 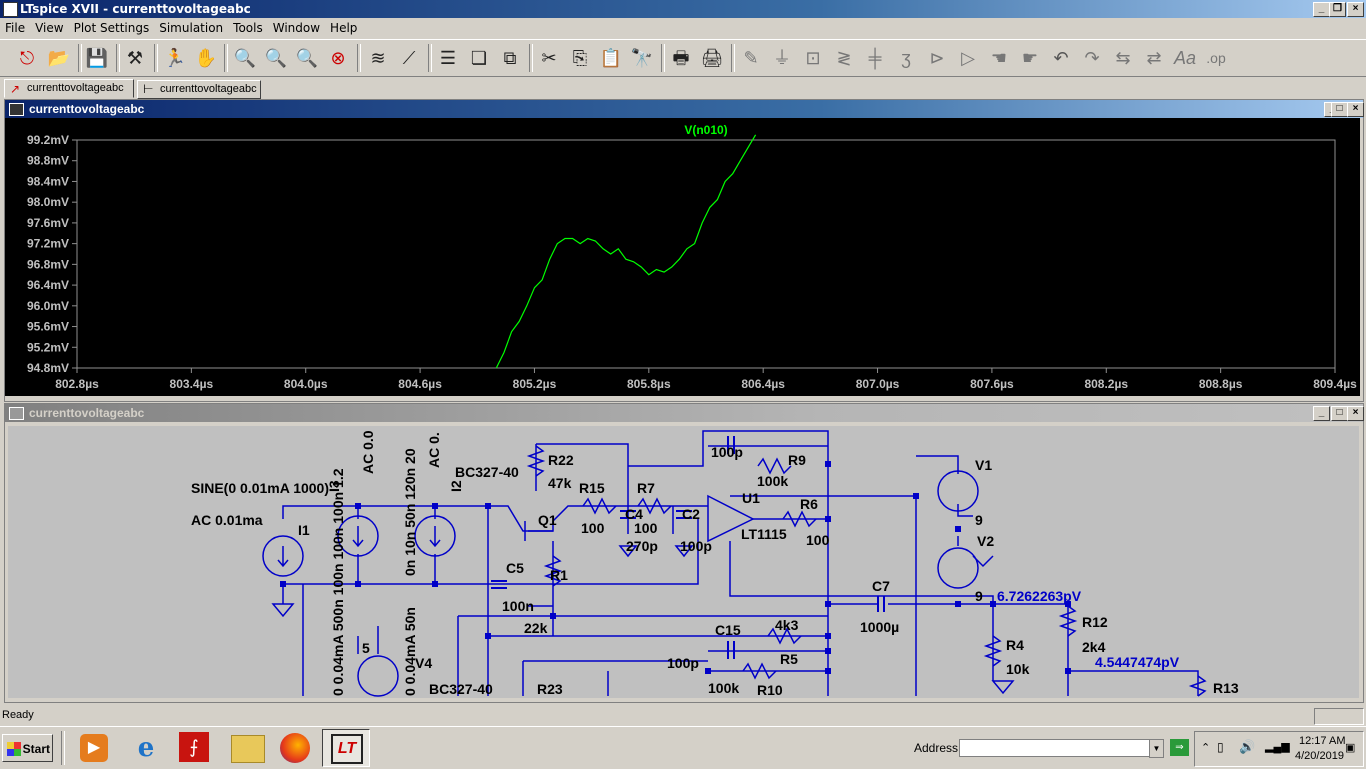 What do you see at coordinates (112, 28) in the screenshot?
I see `menu-plot-settings: Plot Settings` at bounding box center [112, 28].